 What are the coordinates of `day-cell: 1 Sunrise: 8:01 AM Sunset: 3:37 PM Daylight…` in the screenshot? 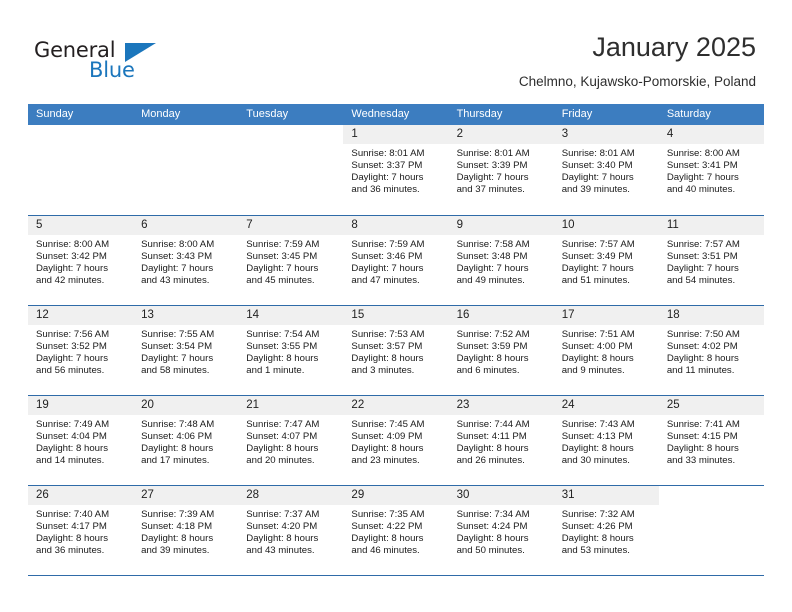 It's located at (396, 170).